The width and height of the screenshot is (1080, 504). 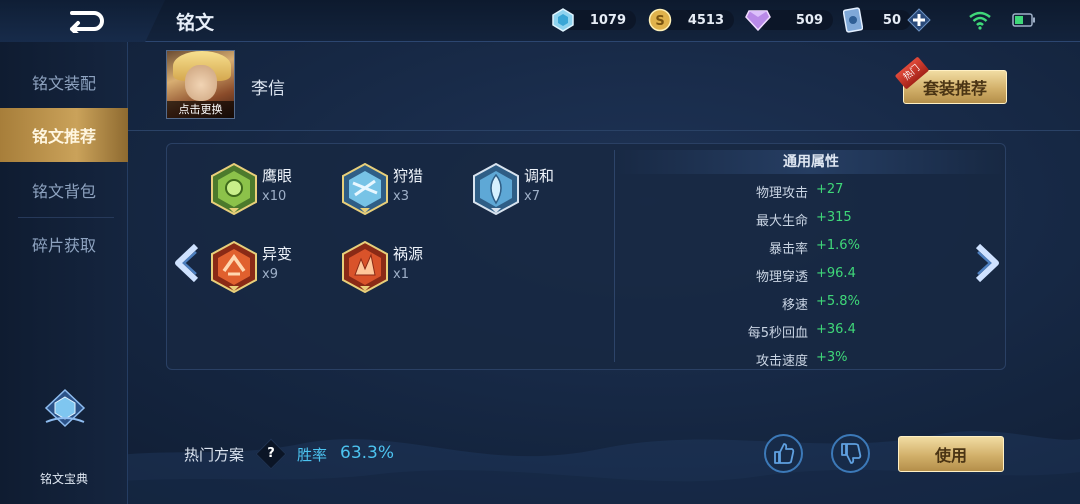 What do you see at coordinates (781, 361) in the screenshot?
I see `attribute-label: 攻击速度` at bounding box center [781, 361].